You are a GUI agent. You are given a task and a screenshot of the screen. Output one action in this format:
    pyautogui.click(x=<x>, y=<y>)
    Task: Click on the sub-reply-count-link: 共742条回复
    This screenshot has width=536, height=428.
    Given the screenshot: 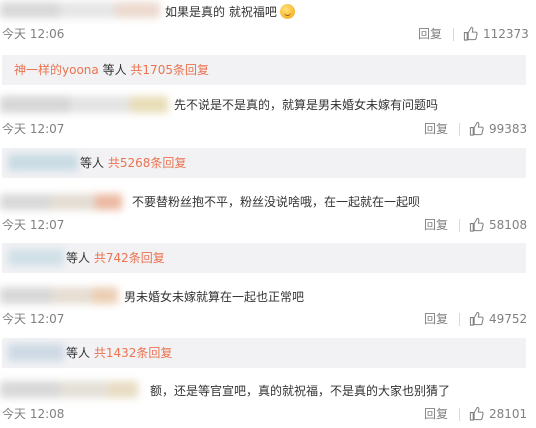 What is the action you would take?
    pyautogui.click(x=129, y=258)
    